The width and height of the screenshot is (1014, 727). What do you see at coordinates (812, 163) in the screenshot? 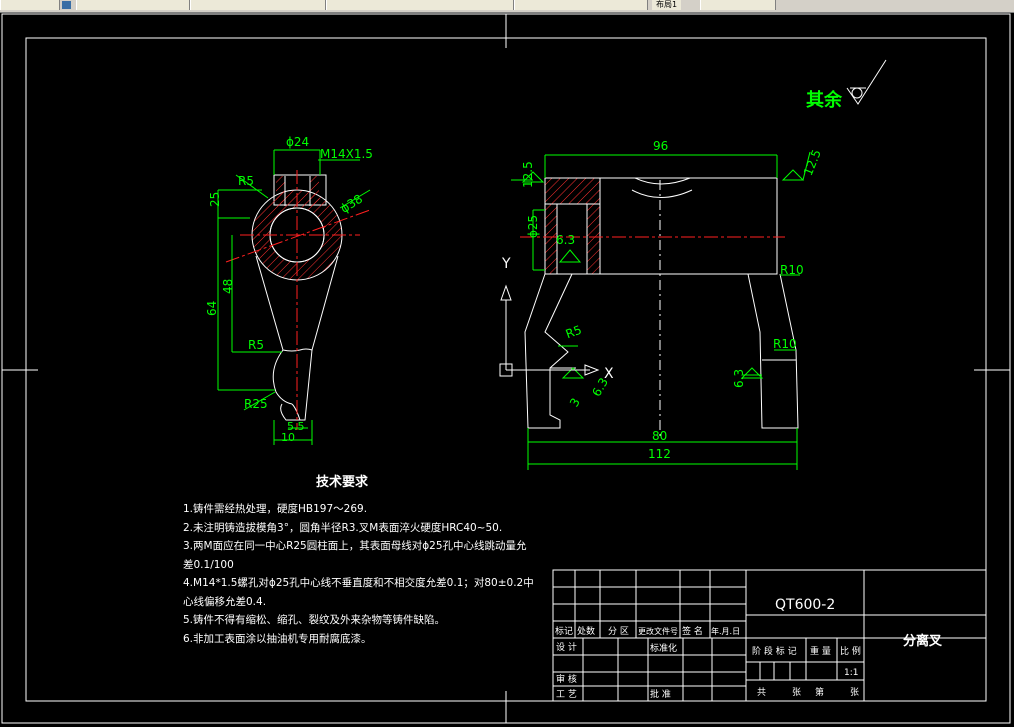
I see `rough-12-5-right: 12.5` at bounding box center [812, 163].